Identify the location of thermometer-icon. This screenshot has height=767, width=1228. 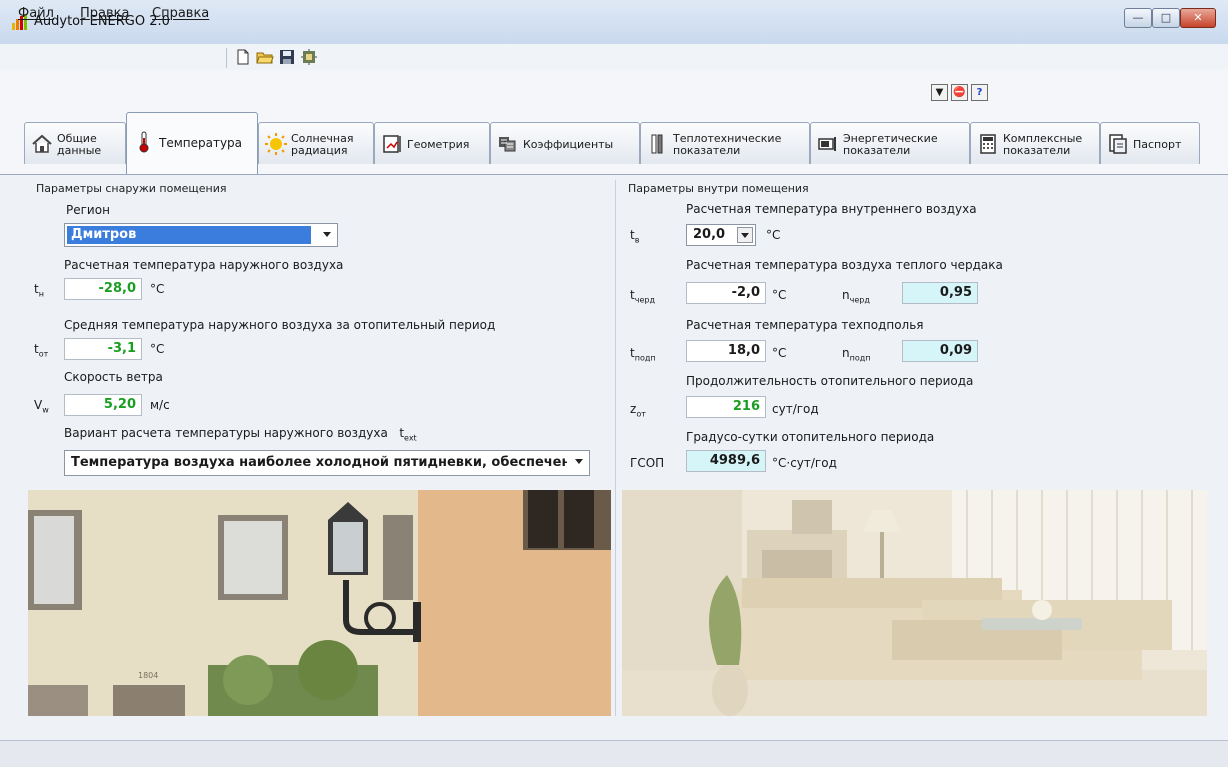
(144, 142).